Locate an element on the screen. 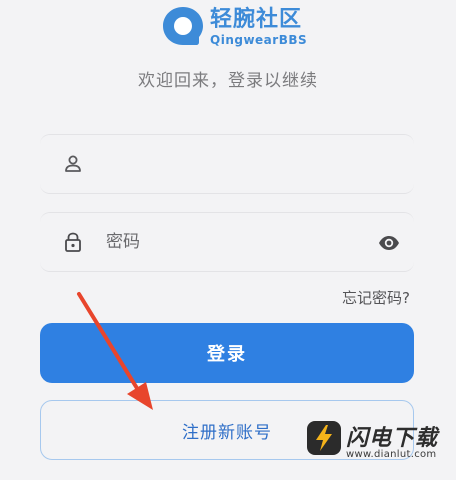 The image size is (456, 480). eye-icon is located at coordinates (389, 243).